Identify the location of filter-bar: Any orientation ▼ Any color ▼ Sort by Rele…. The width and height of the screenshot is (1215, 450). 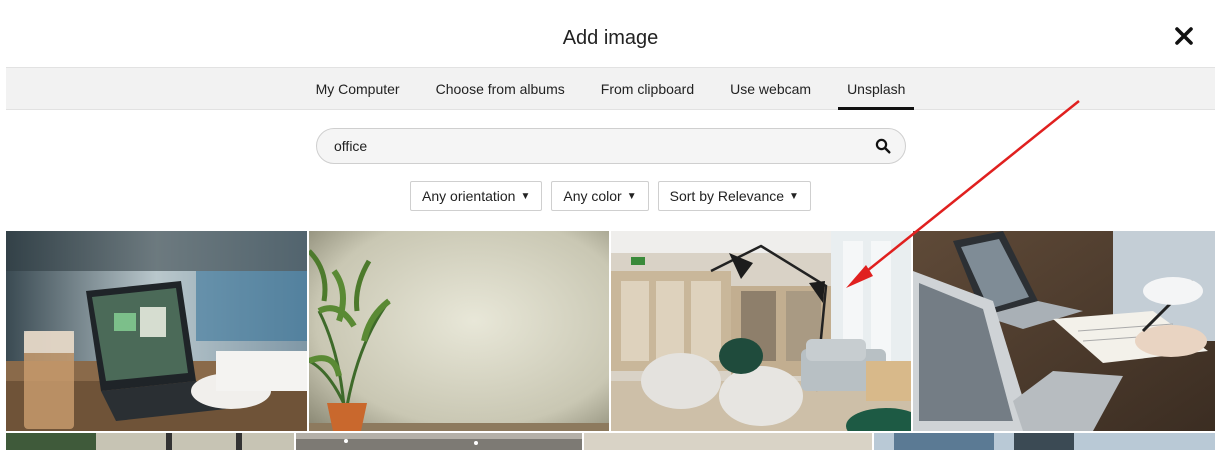
(610, 196).